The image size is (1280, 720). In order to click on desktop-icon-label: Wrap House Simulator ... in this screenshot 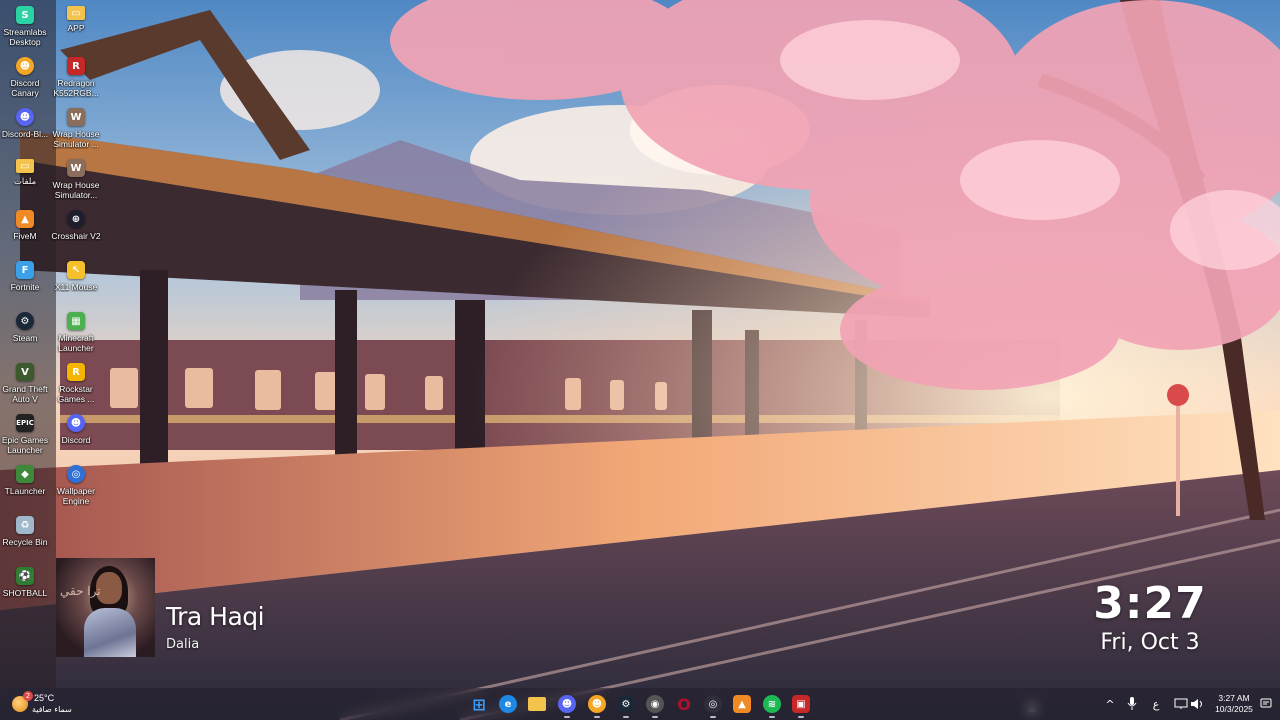, I will do `click(76, 139)`.